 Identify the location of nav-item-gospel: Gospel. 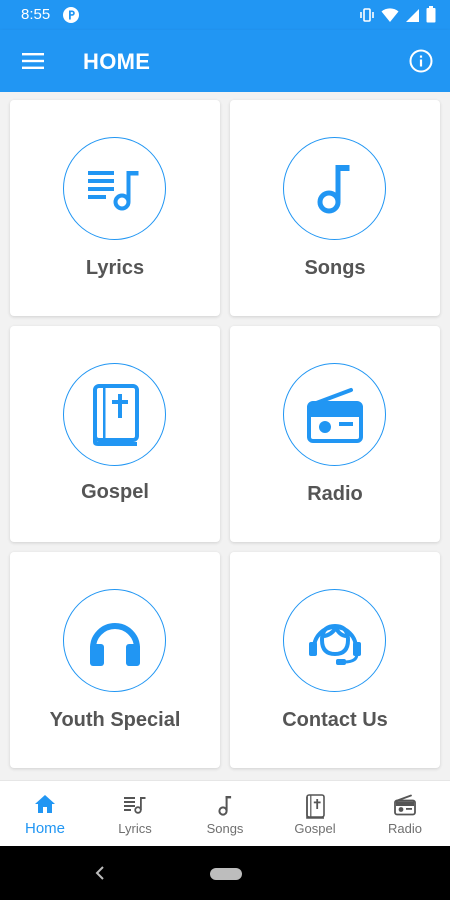
(315, 814).